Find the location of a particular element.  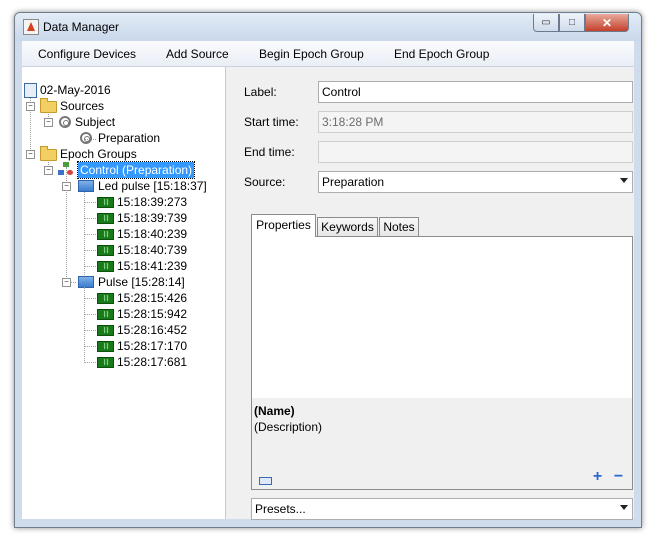

add-property-icon: + is located at coordinates (597, 477).